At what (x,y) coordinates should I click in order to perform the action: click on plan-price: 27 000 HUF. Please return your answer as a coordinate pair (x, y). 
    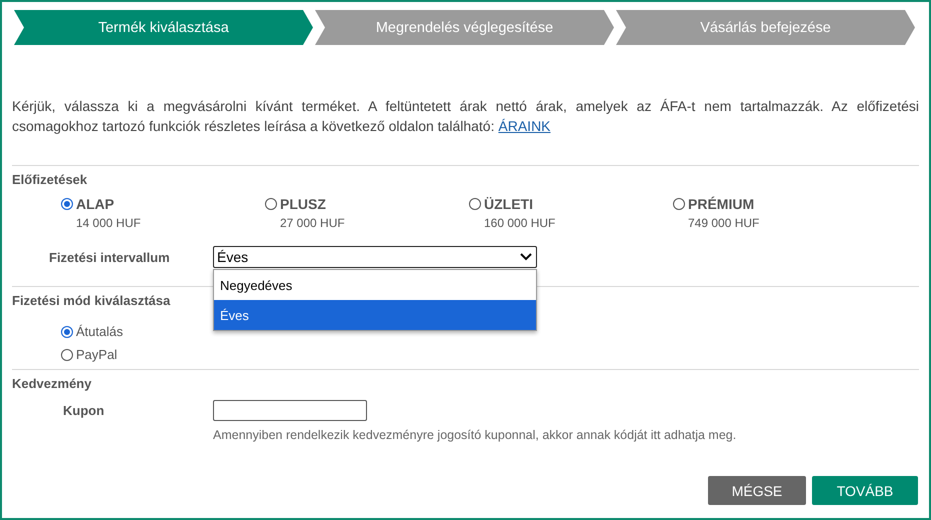
    Looking at the image, I should click on (312, 223).